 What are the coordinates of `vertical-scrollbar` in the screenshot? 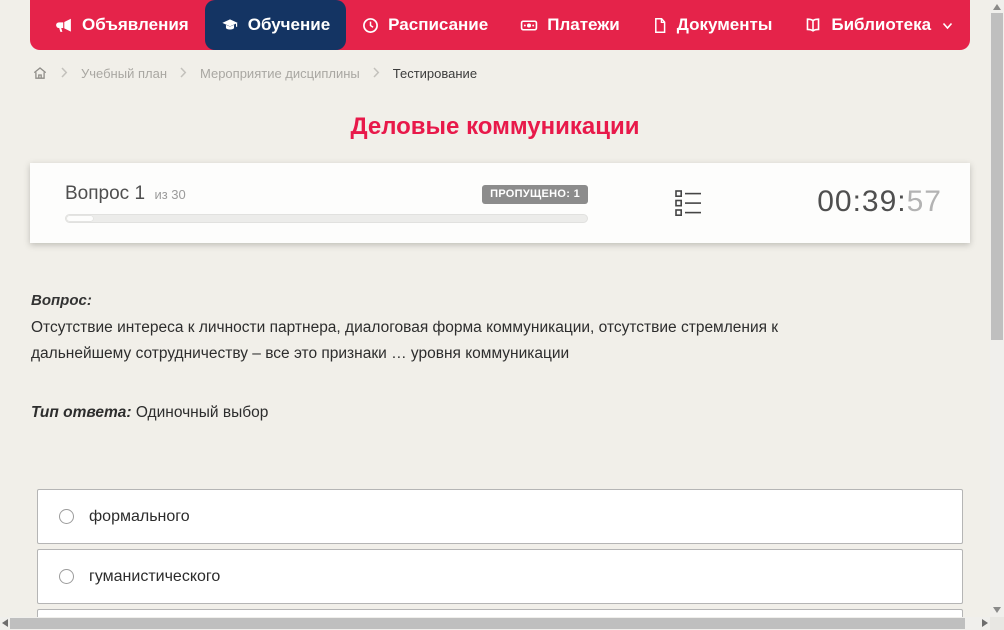 It's located at (997, 308).